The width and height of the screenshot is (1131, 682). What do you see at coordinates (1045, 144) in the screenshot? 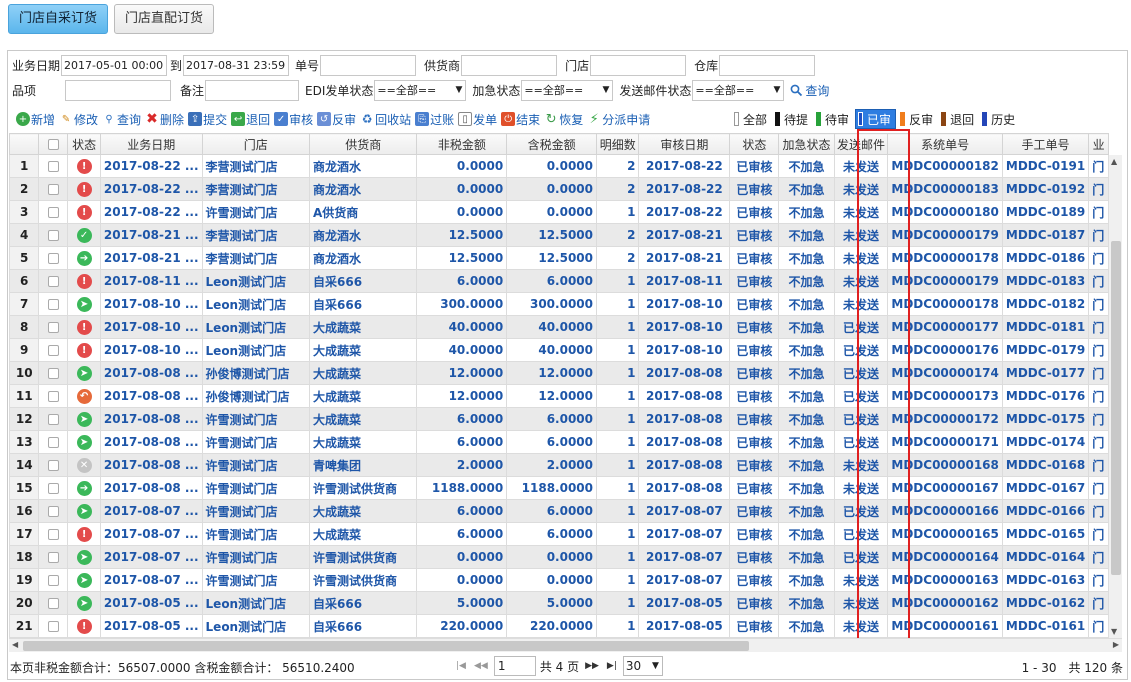
I see `column-header: 手工单号` at bounding box center [1045, 144].